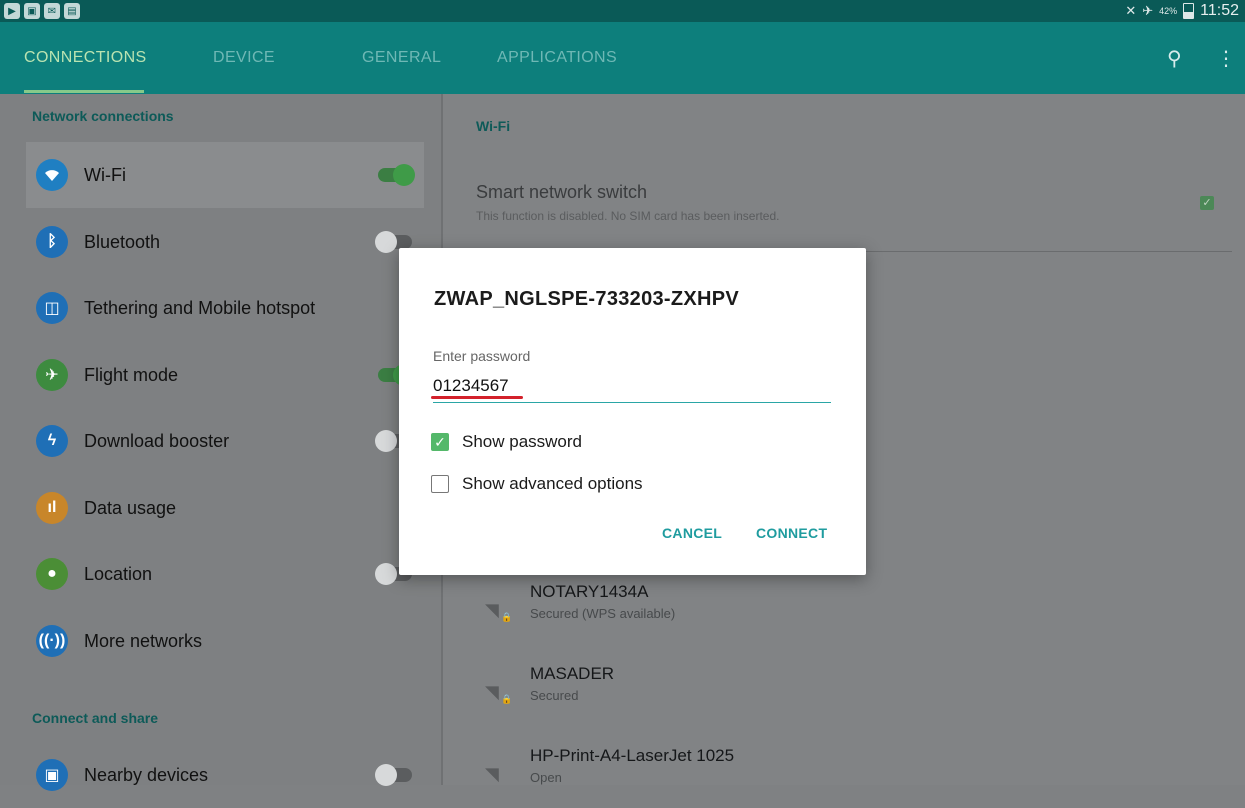 The image size is (1245, 808). I want to click on sidebar-item-label: More networks, so click(143, 640).